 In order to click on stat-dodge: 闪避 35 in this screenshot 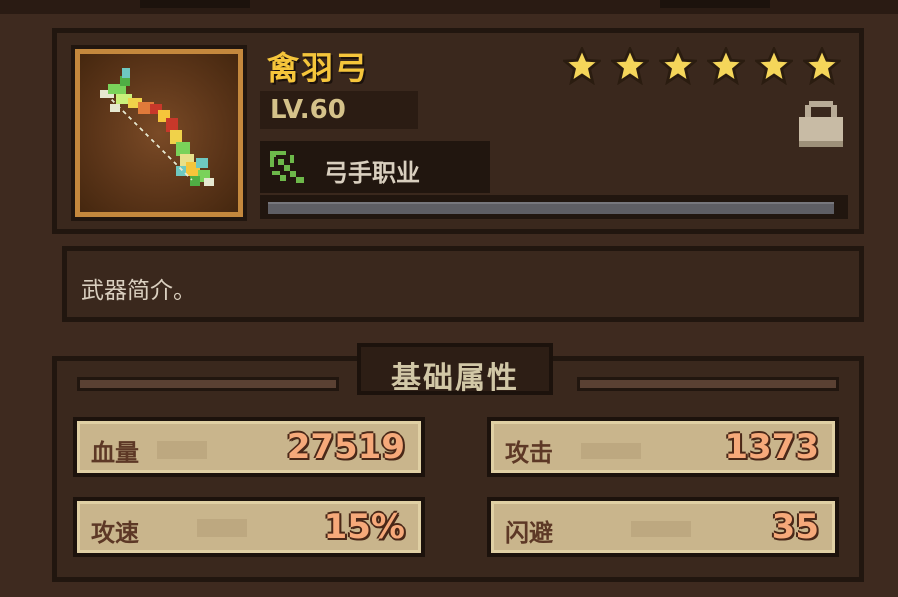, I will do `click(663, 527)`.